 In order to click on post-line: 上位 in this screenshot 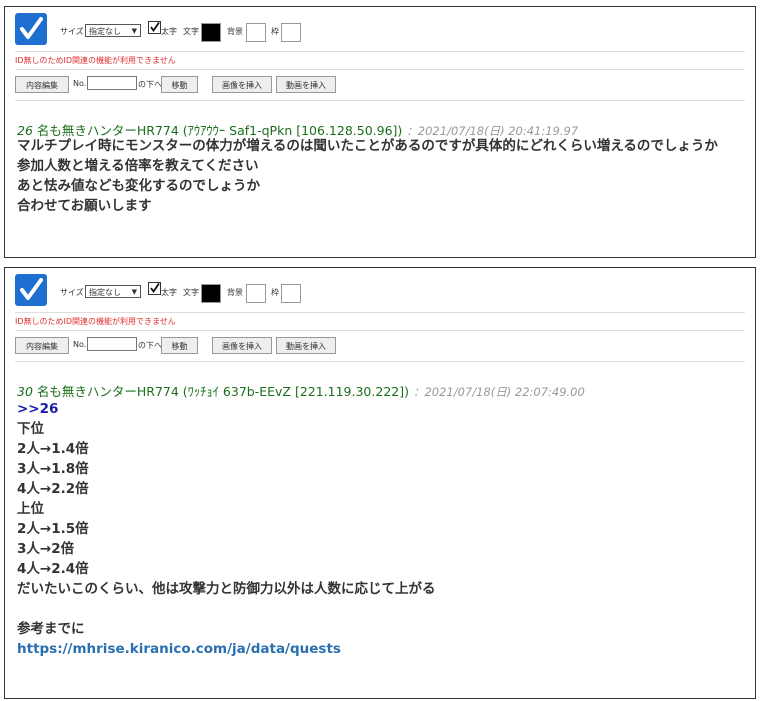, I will do `click(30, 509)`.